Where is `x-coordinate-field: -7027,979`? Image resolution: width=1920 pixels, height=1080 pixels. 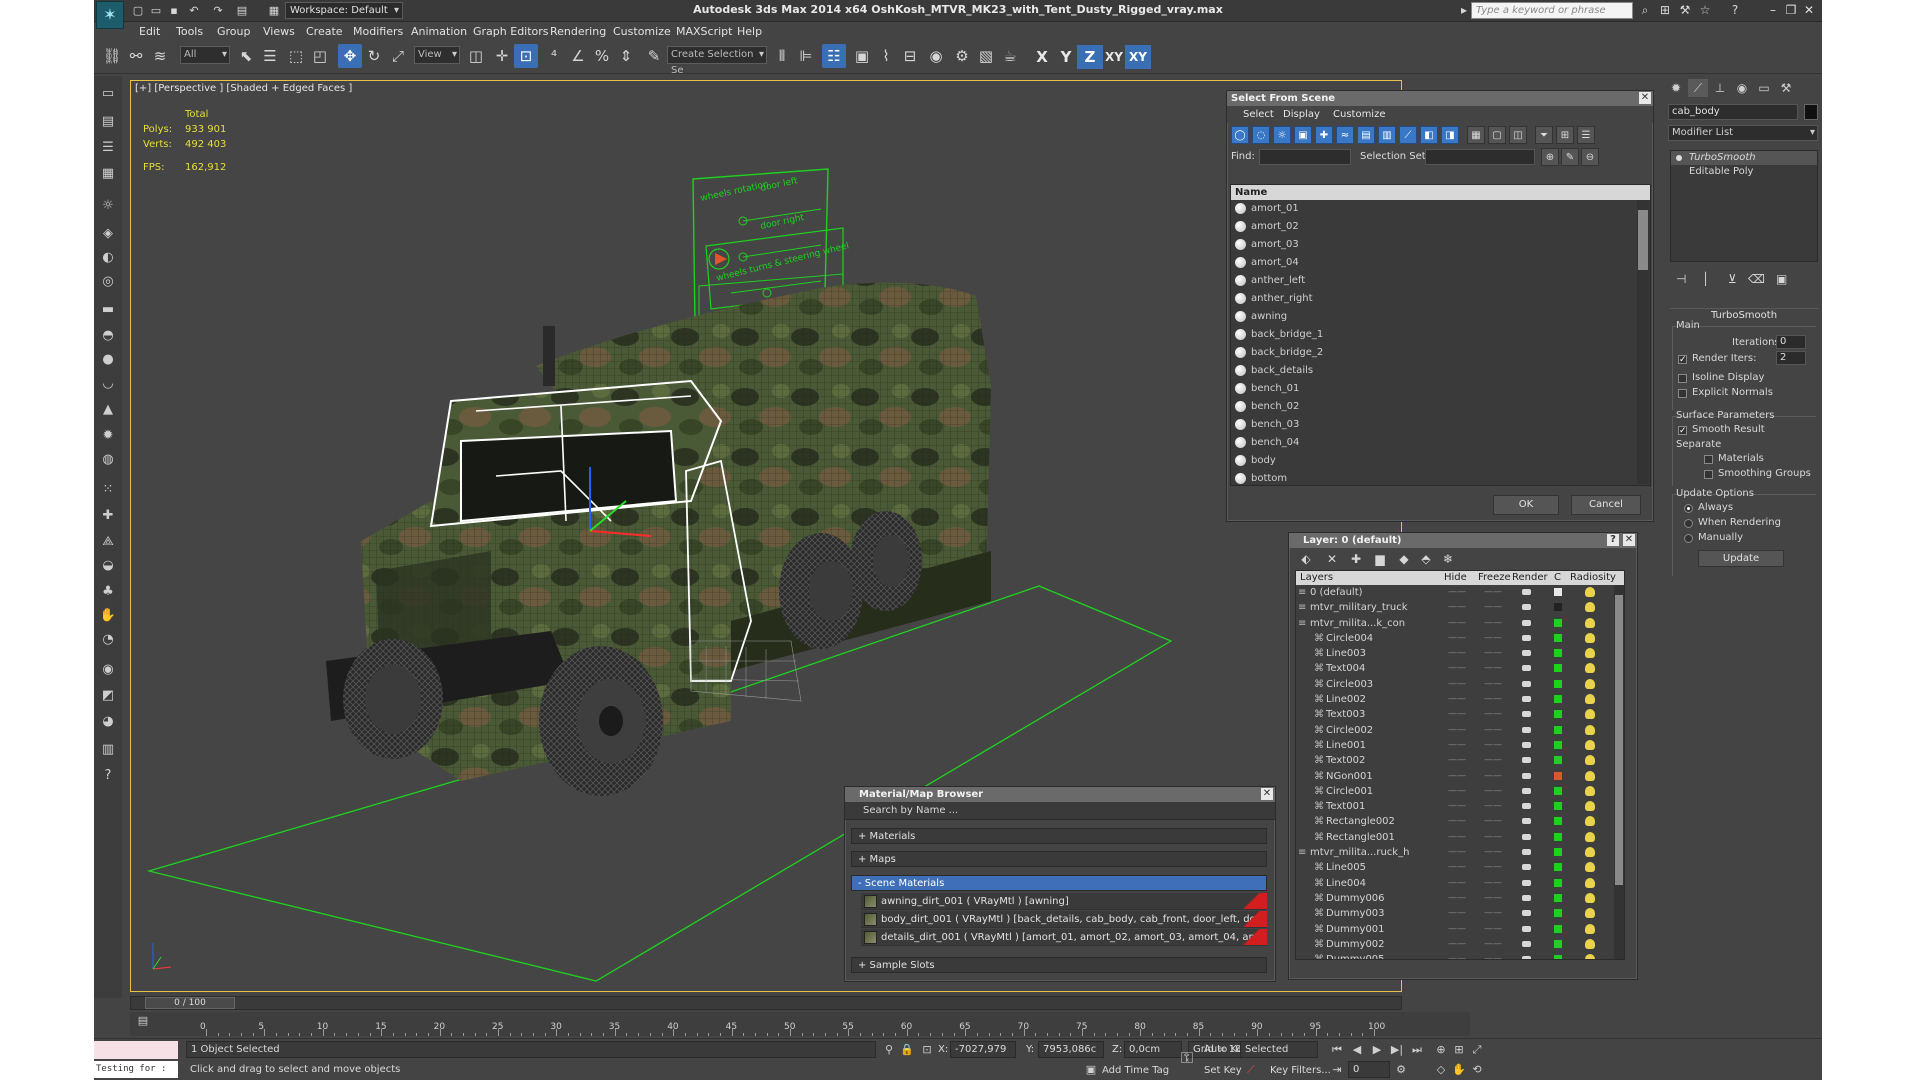
x-coordinate-field: -7027,979 is located at coordinates (983, 1049).